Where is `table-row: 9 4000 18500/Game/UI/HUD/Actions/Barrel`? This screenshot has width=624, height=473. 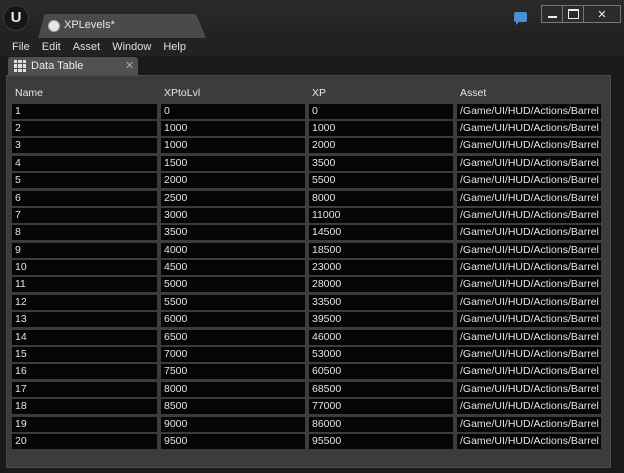 table-row: 9 4000 18500/Game/UI/HUD/Actions/Barrel is located at coordinates (310, 250).